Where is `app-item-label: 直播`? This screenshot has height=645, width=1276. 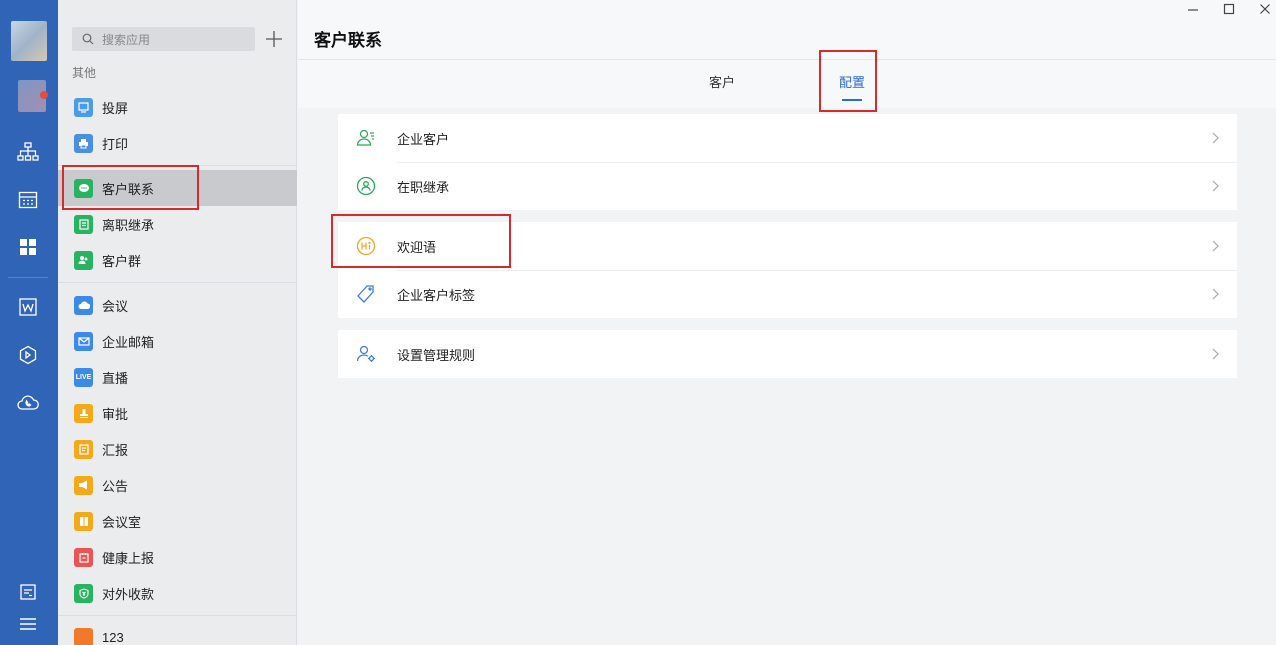 app-item-label: 直播 is located at coordinates (115, 378).